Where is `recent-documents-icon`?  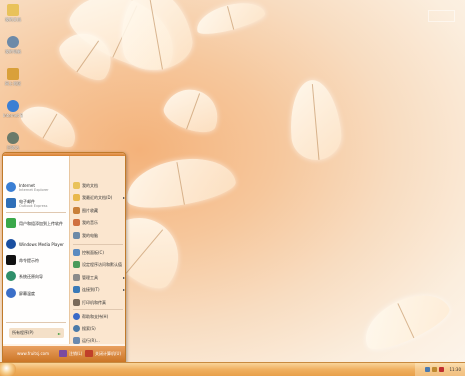 recent-documents-icon is located at coordinates (76, 197).